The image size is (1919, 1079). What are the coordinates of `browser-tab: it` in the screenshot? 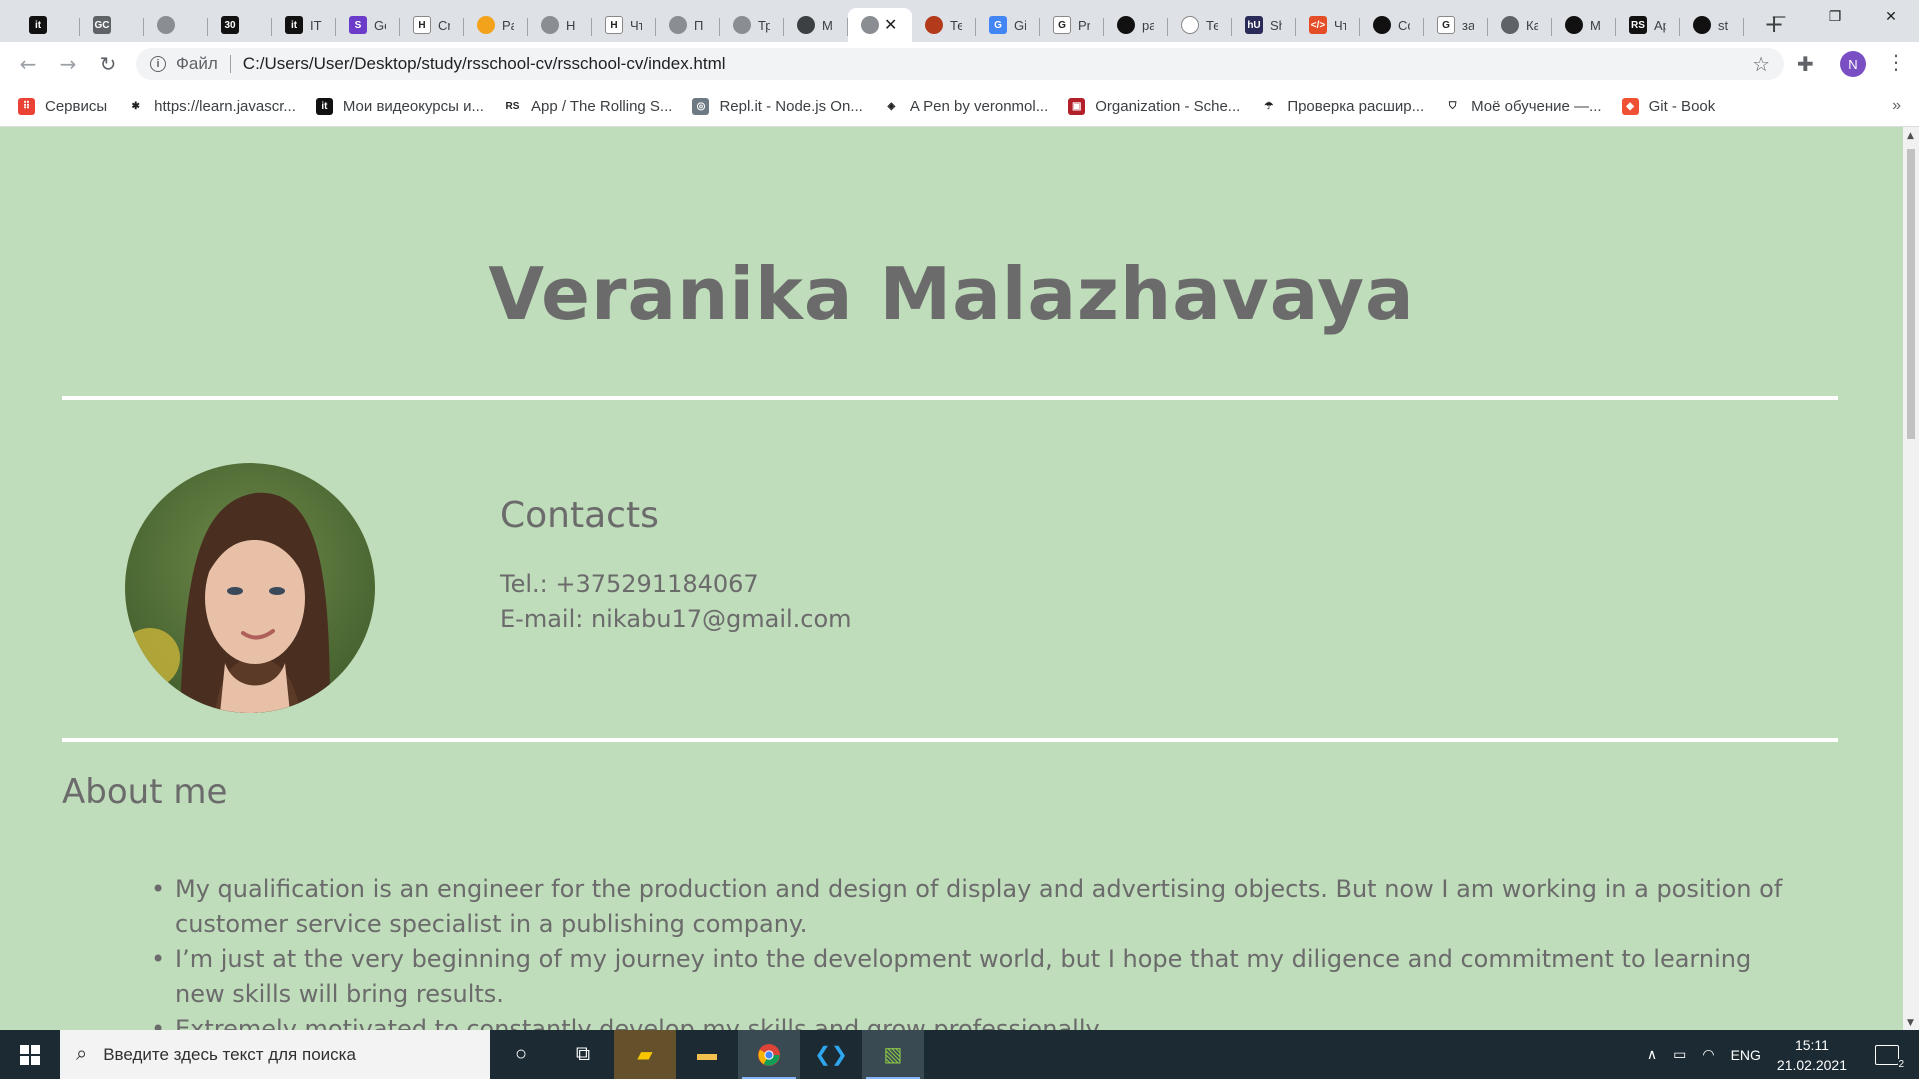 It's located at (48, 25).